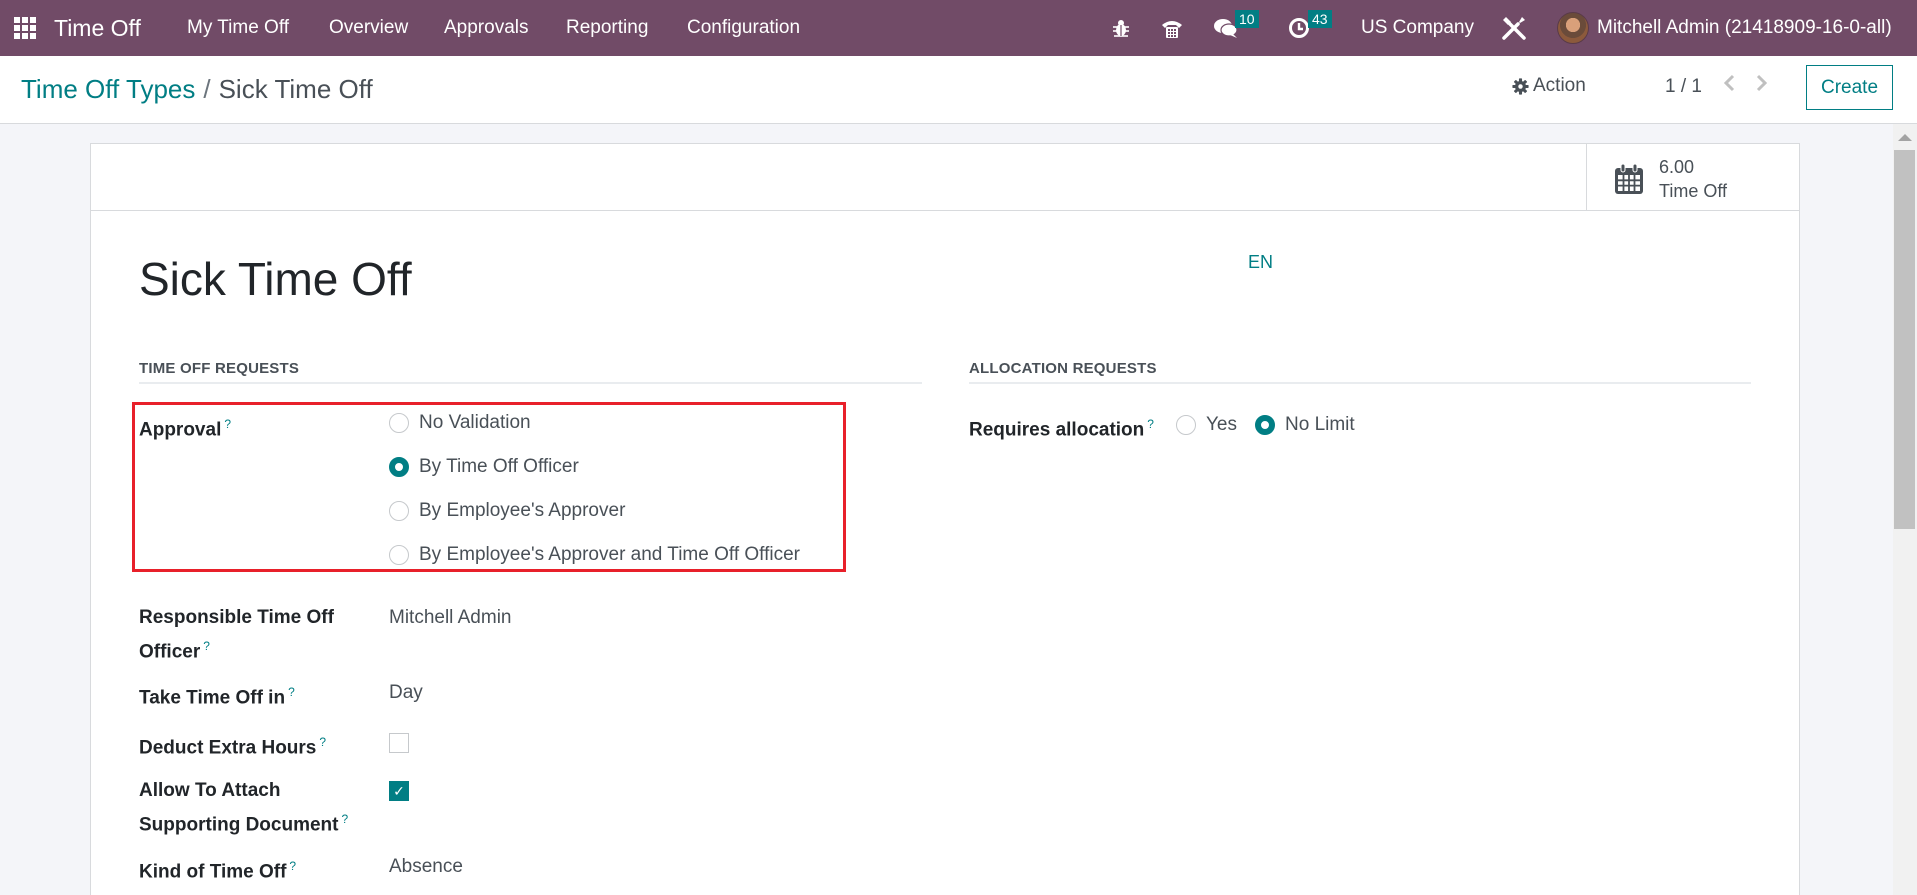 The width and height of the screenshot is (1917, 895). I want to click on user-name: Mitchell Admin (21418909-16-0-all), so click(1744, 27).